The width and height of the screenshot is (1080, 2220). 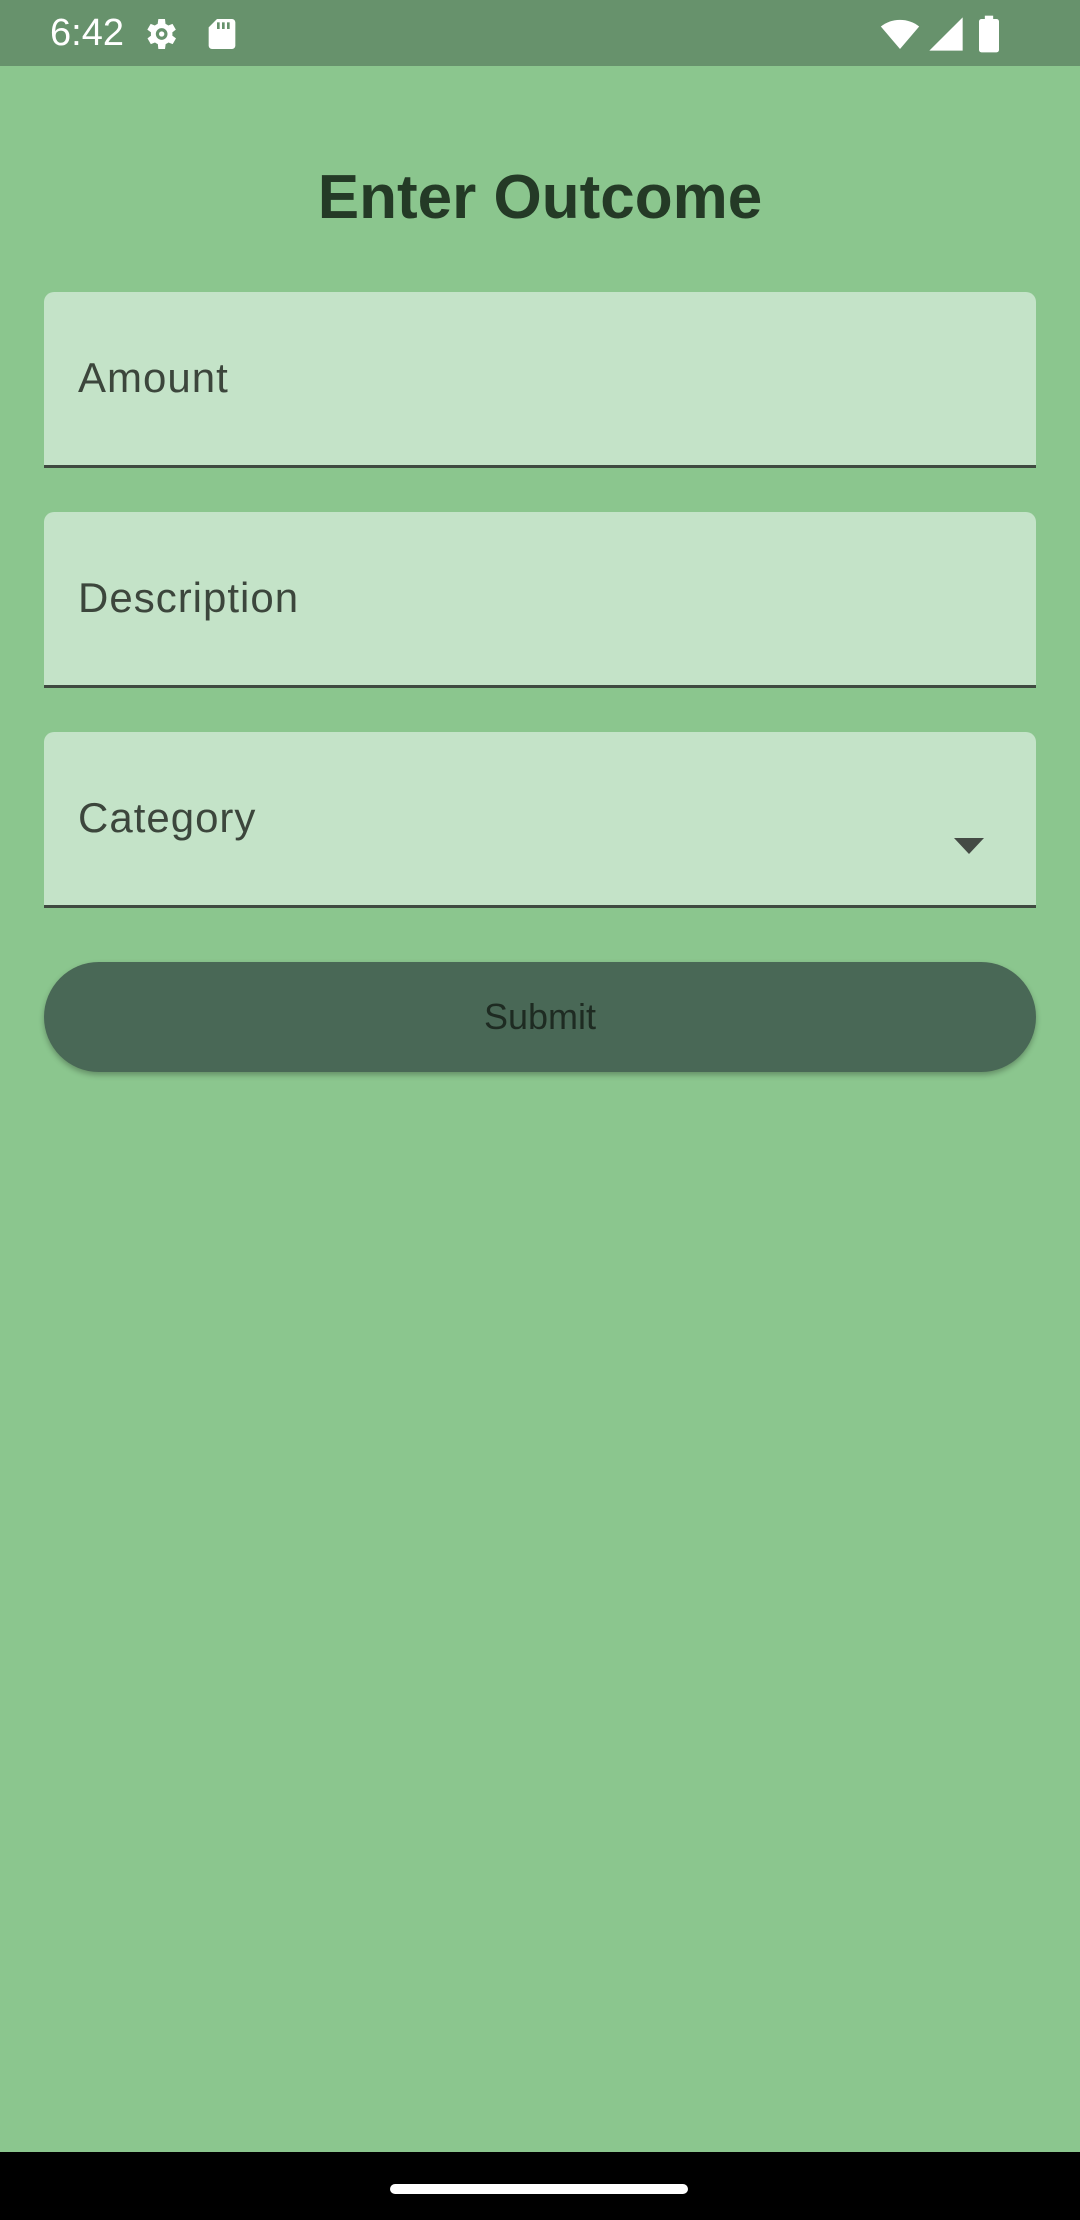 What do you see at coordinates (167, 817) in the screenshot?
I see `category-dropdown-label: Category` at bounding box center [167, 817].